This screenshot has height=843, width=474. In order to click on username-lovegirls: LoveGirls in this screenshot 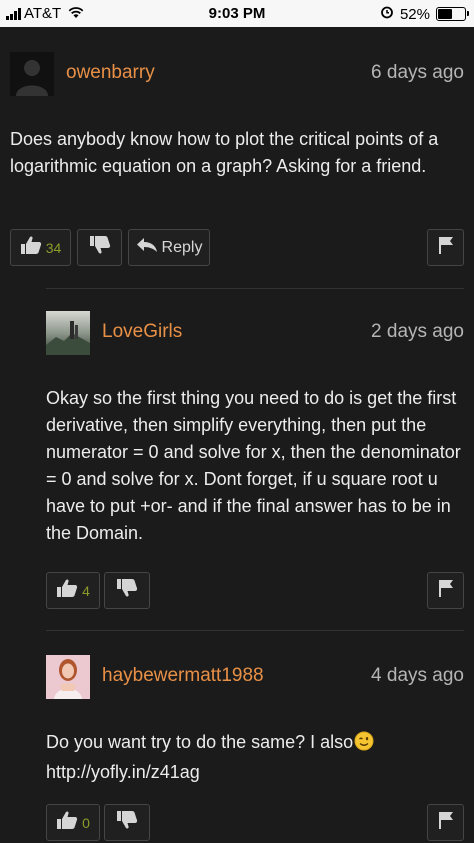, I will do `click(142, 332)`.